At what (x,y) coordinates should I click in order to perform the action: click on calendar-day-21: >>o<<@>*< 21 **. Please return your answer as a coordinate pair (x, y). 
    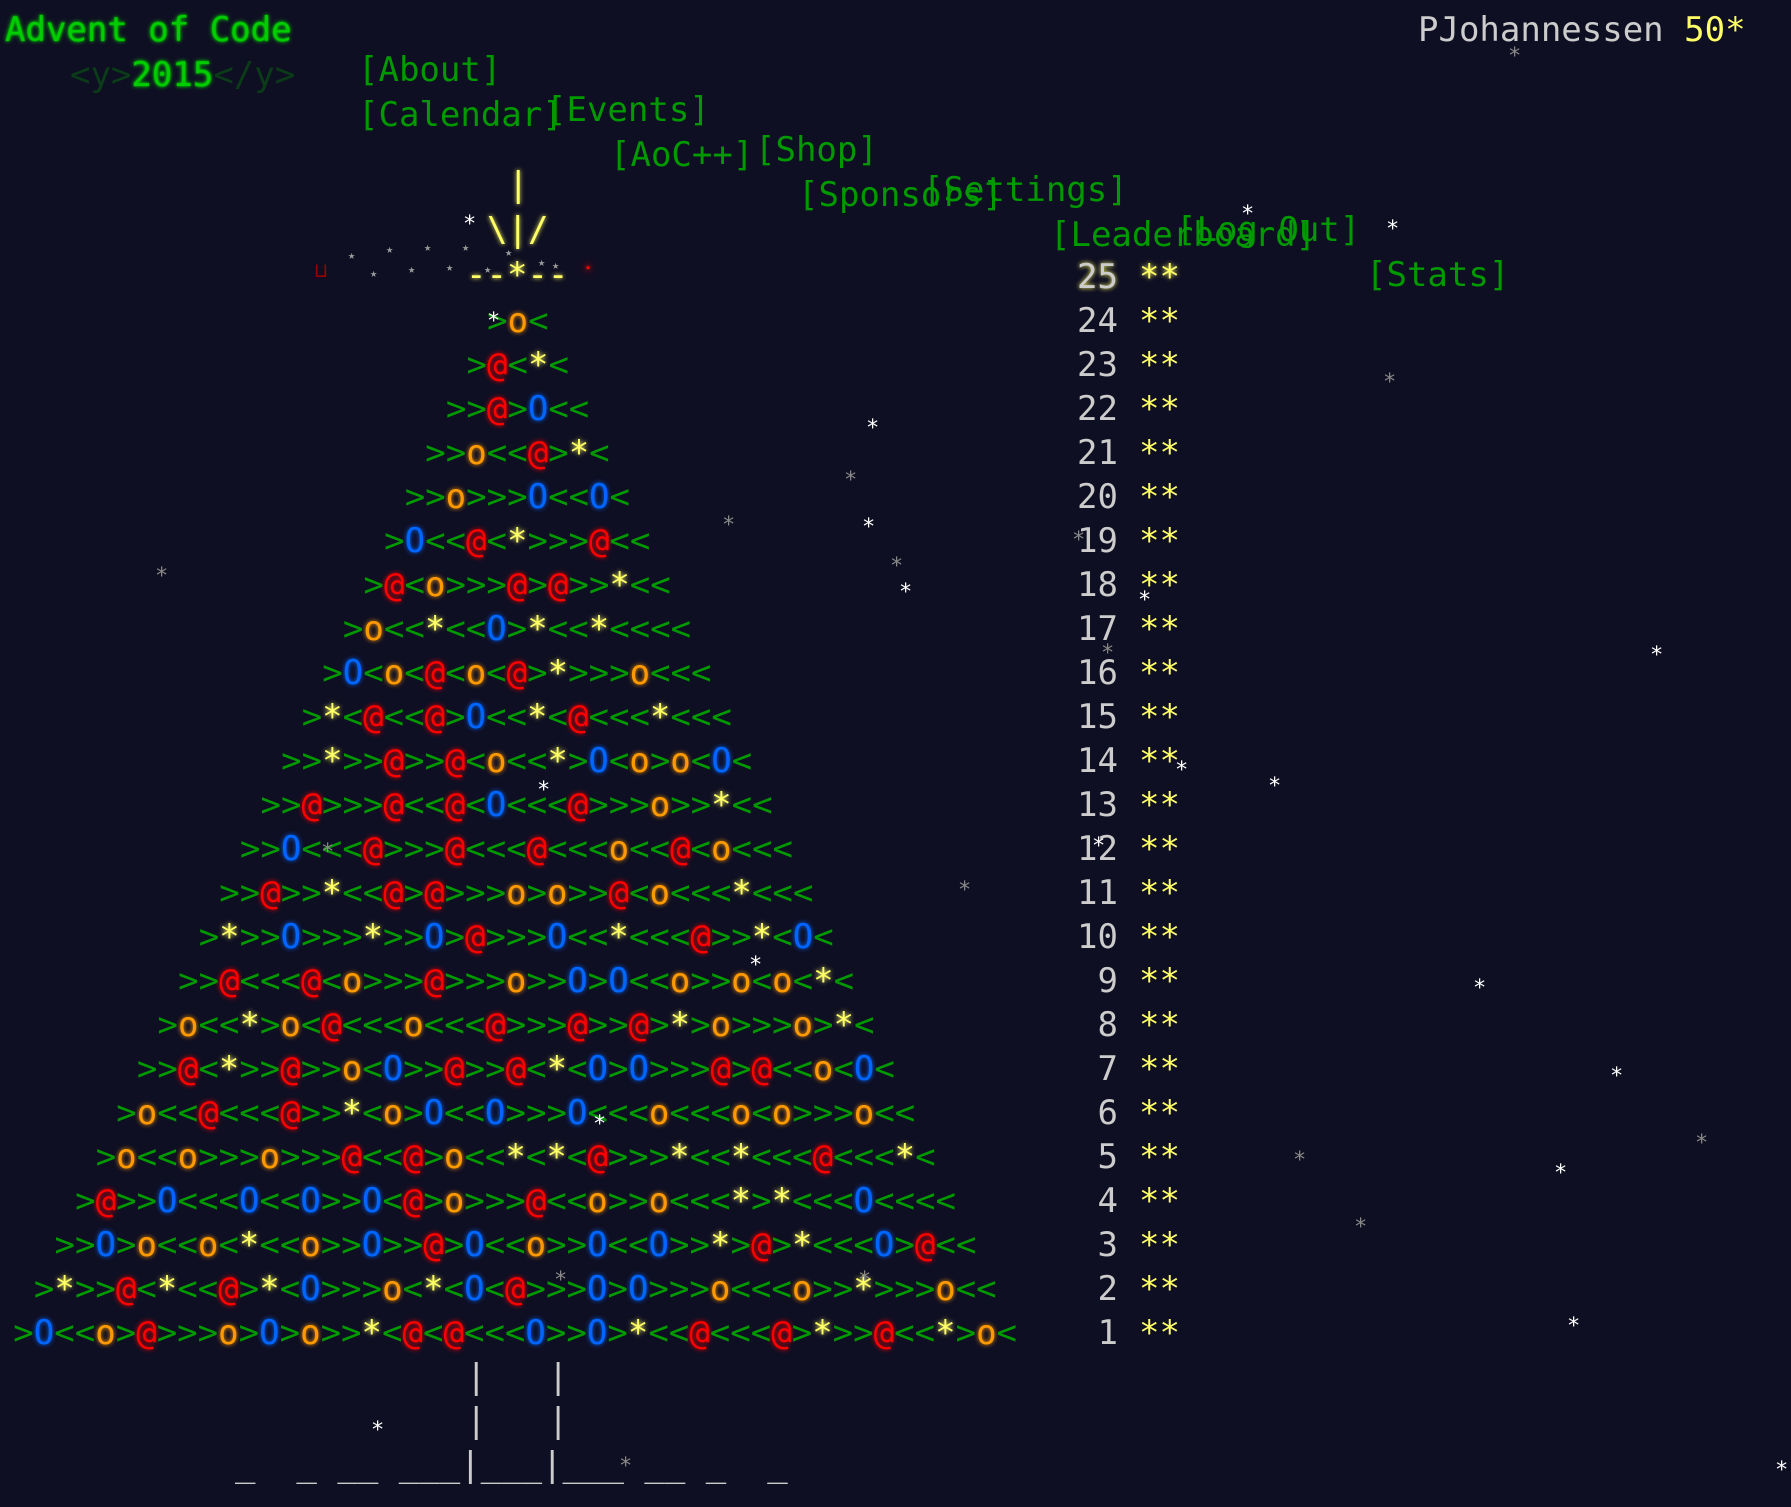
    Looking at the image, I should click on (600, 453).